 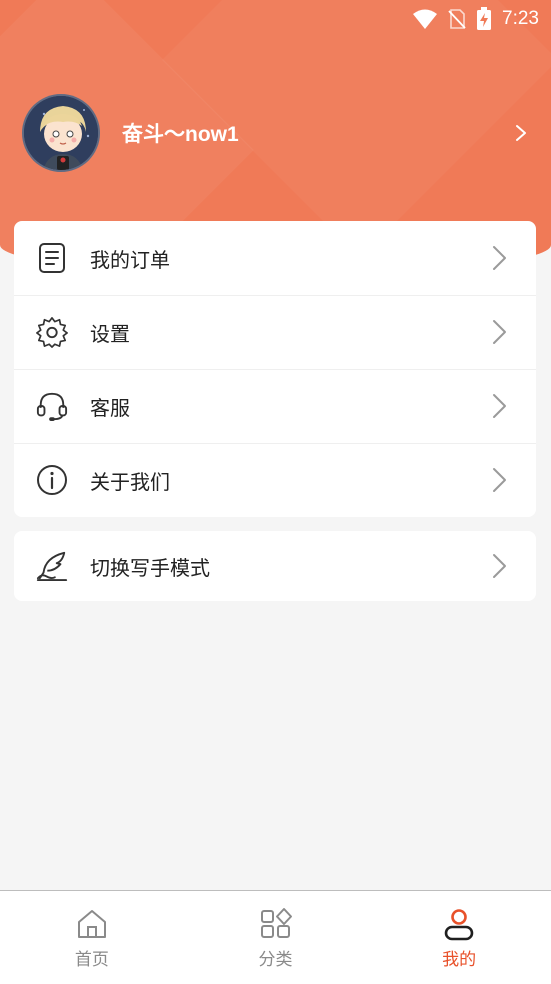 What do you see at coordinates (425, 19) in the screenshot?
I see `wifi-icon` at bounding box center [425, 19].